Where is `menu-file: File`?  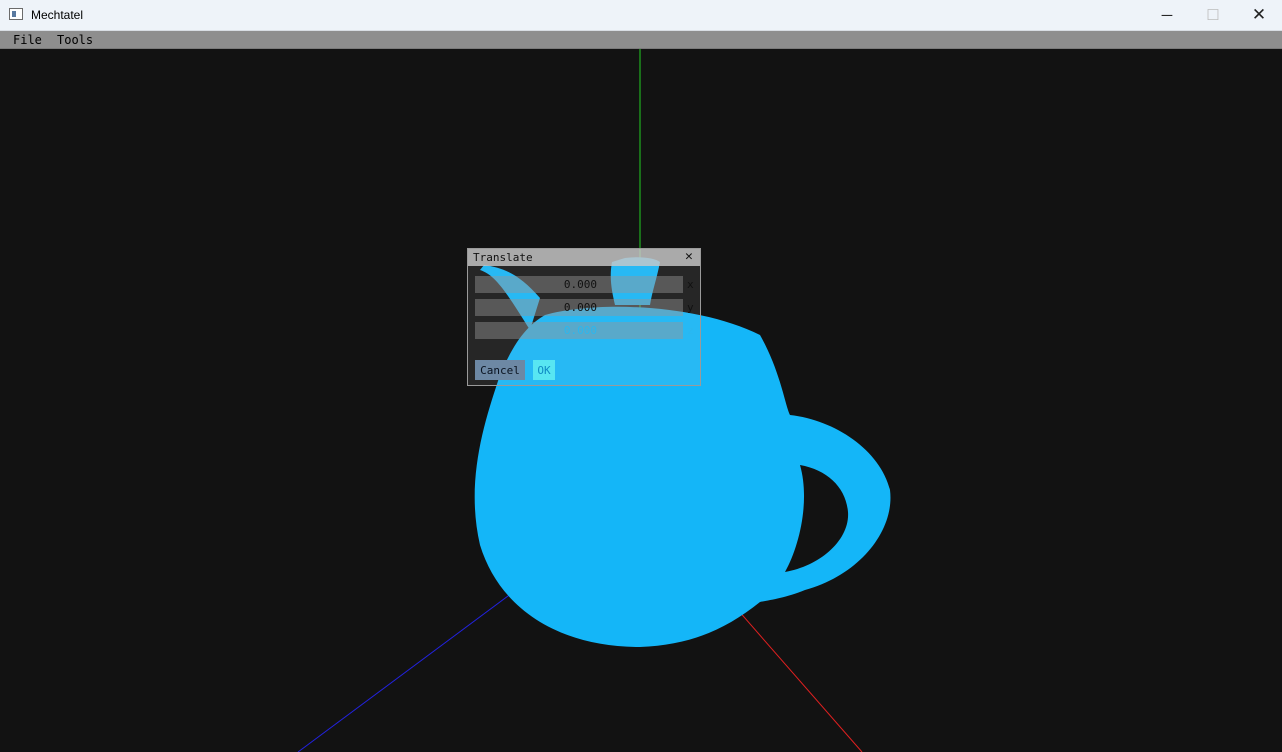
menu-file: File is located at coordinates (27, 40).